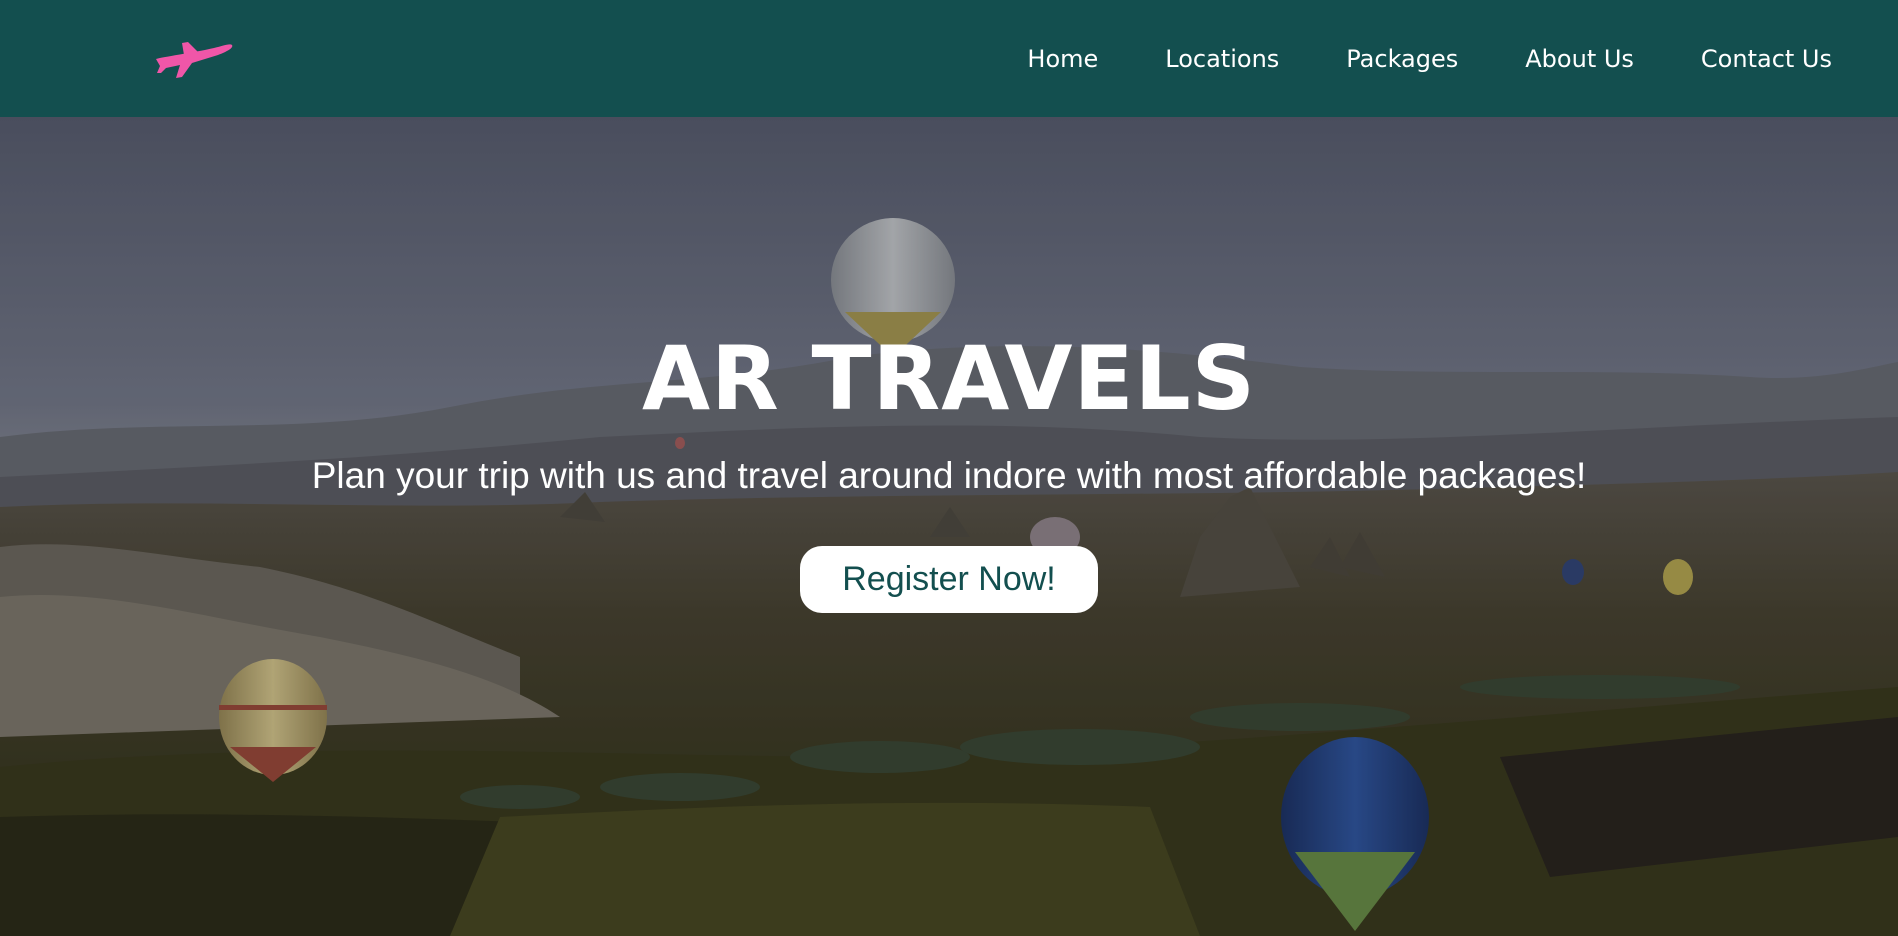 Image resolution: width=1898 pixels, height=936 pixels. I want to click on nav-locations-link: Locations, so click(1222, 59).